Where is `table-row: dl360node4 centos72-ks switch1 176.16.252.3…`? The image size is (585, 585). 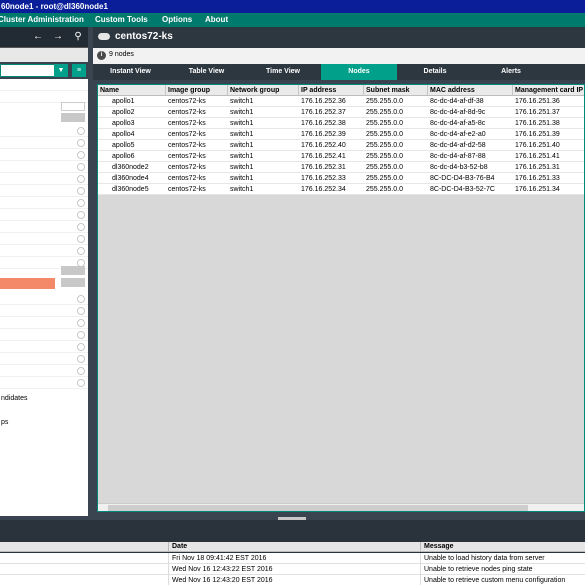 table-row: dl360node4 centos72-ks switch1 176.16.252.3… is located at coordinates (341, 178).